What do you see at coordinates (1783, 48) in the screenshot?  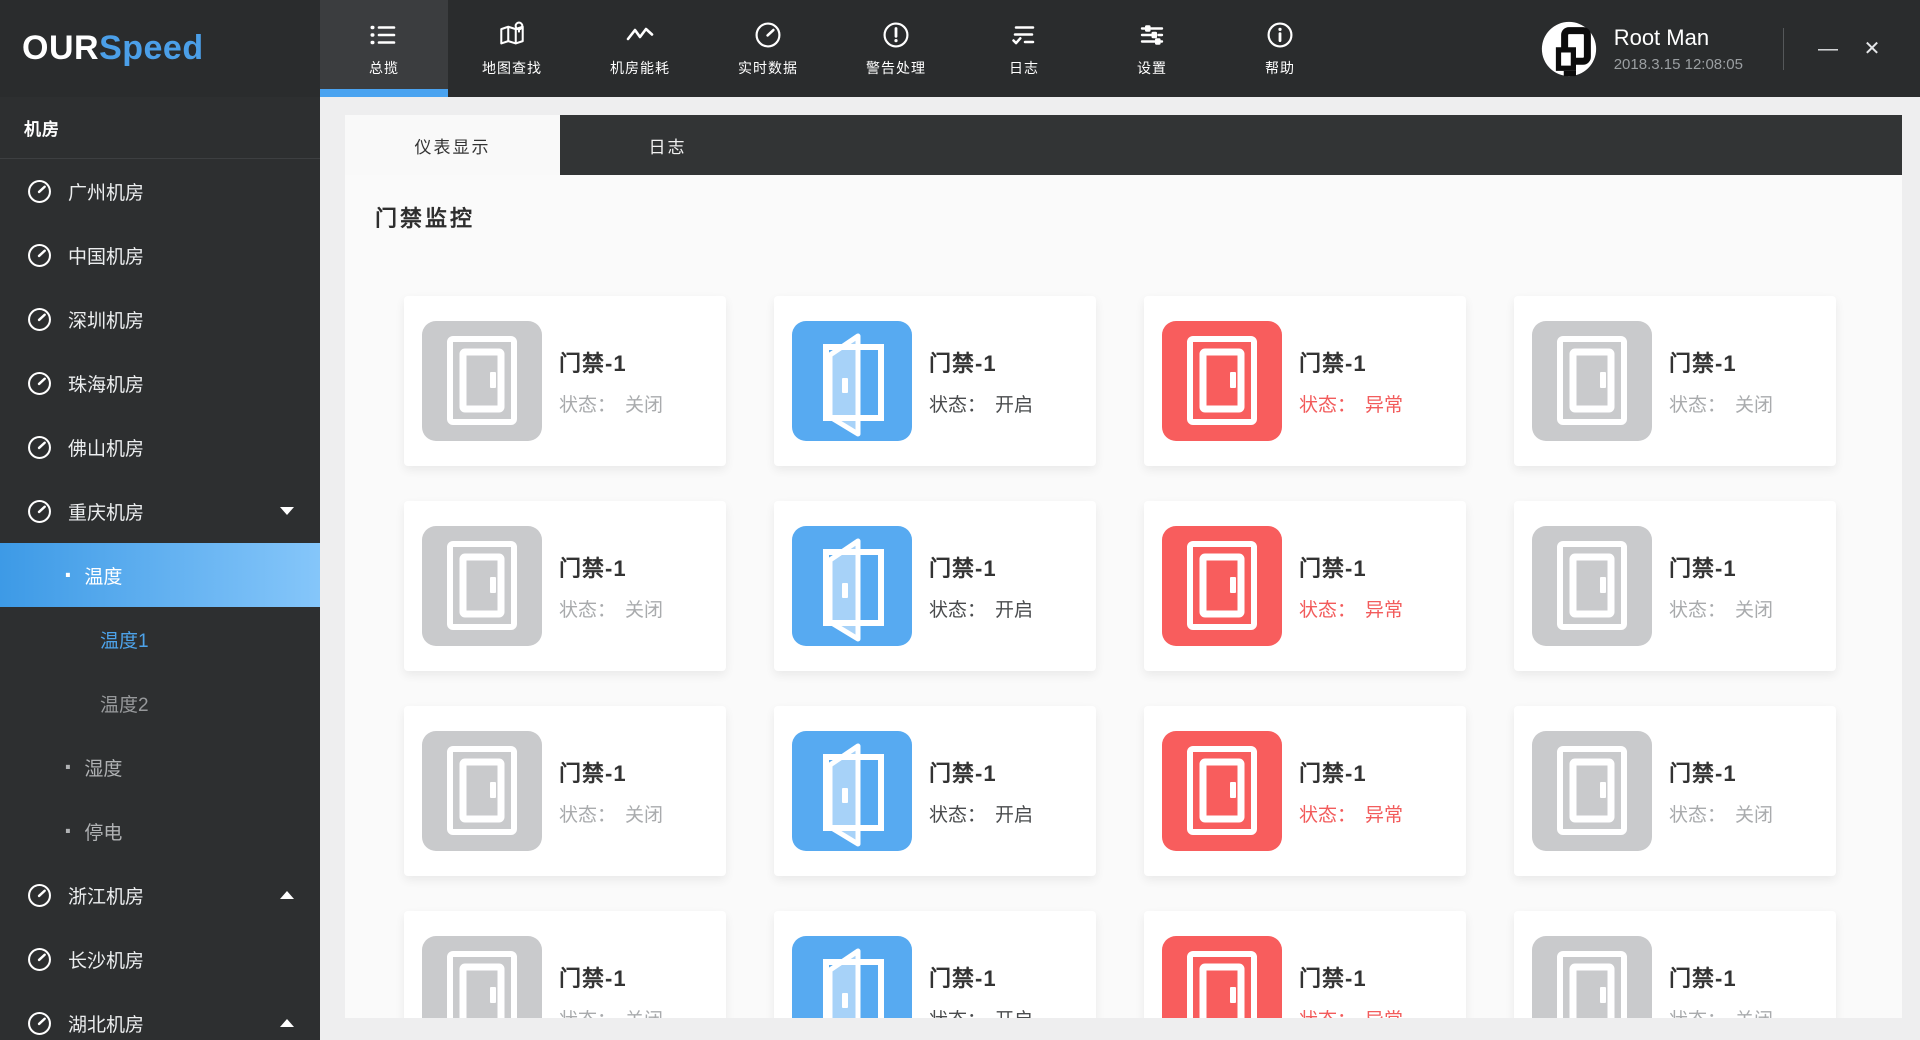 I see `window-controls-divider` at bounding box center [1783, 48].